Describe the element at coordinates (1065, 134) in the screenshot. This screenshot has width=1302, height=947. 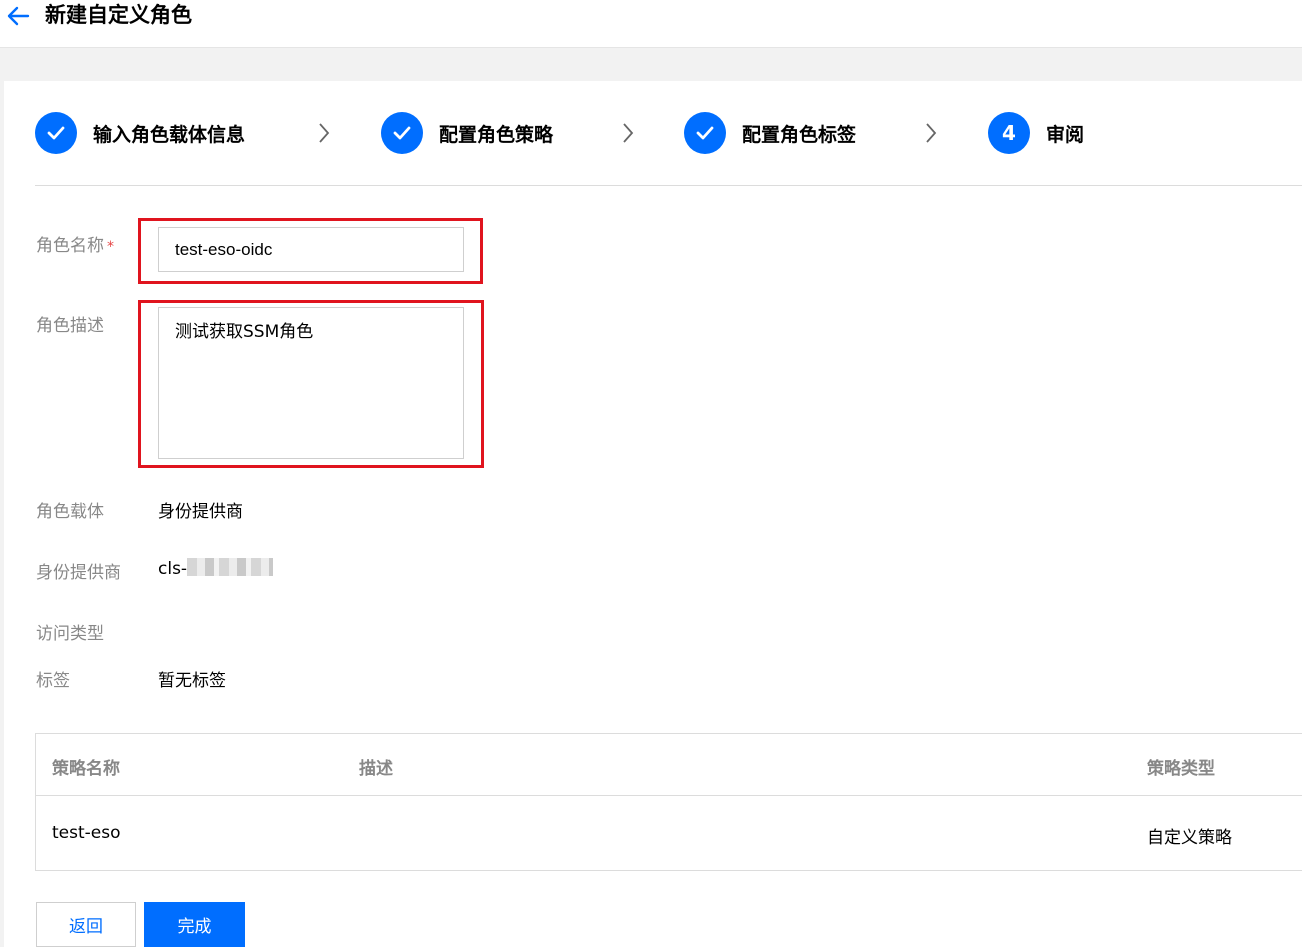
I see `step-4-label: 审阅` at that location.